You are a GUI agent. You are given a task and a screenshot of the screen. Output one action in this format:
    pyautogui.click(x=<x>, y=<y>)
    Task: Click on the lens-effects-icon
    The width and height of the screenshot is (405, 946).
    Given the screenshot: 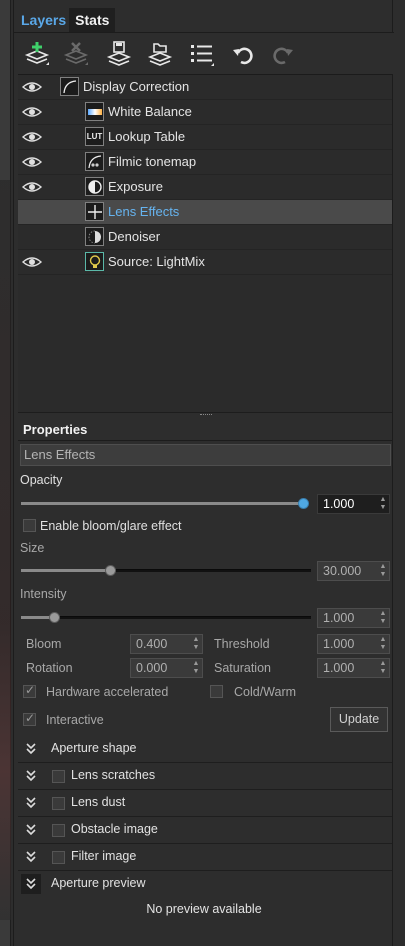 What is the action you would take?
    pyautogui.click(x=94, y=211)
    